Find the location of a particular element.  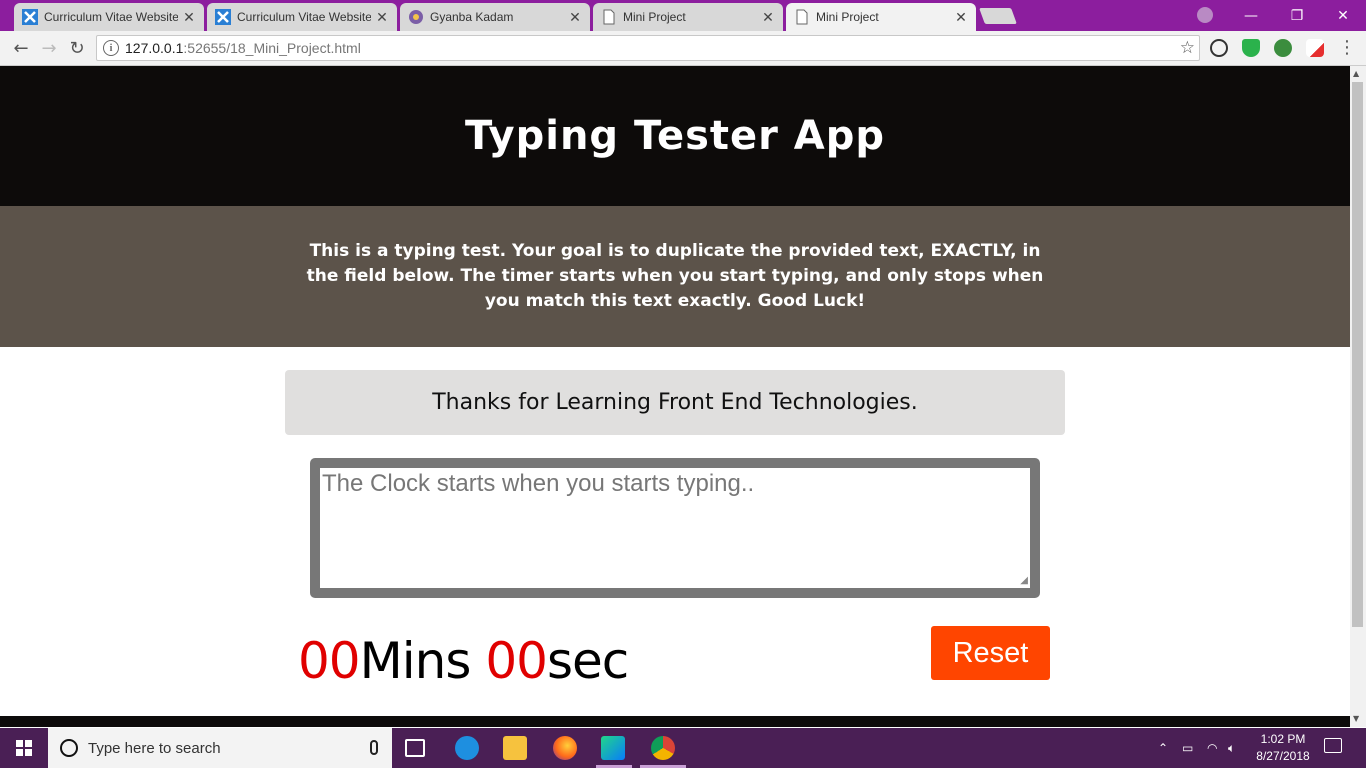

minimize-button: — is located at coordinates (1251, 15).